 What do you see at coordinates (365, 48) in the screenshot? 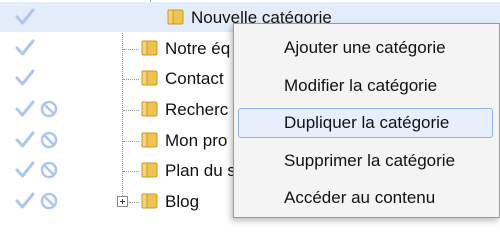
I see `menu-item-add-category: Ajouter une catégorie` at bounding box center [365, 48].